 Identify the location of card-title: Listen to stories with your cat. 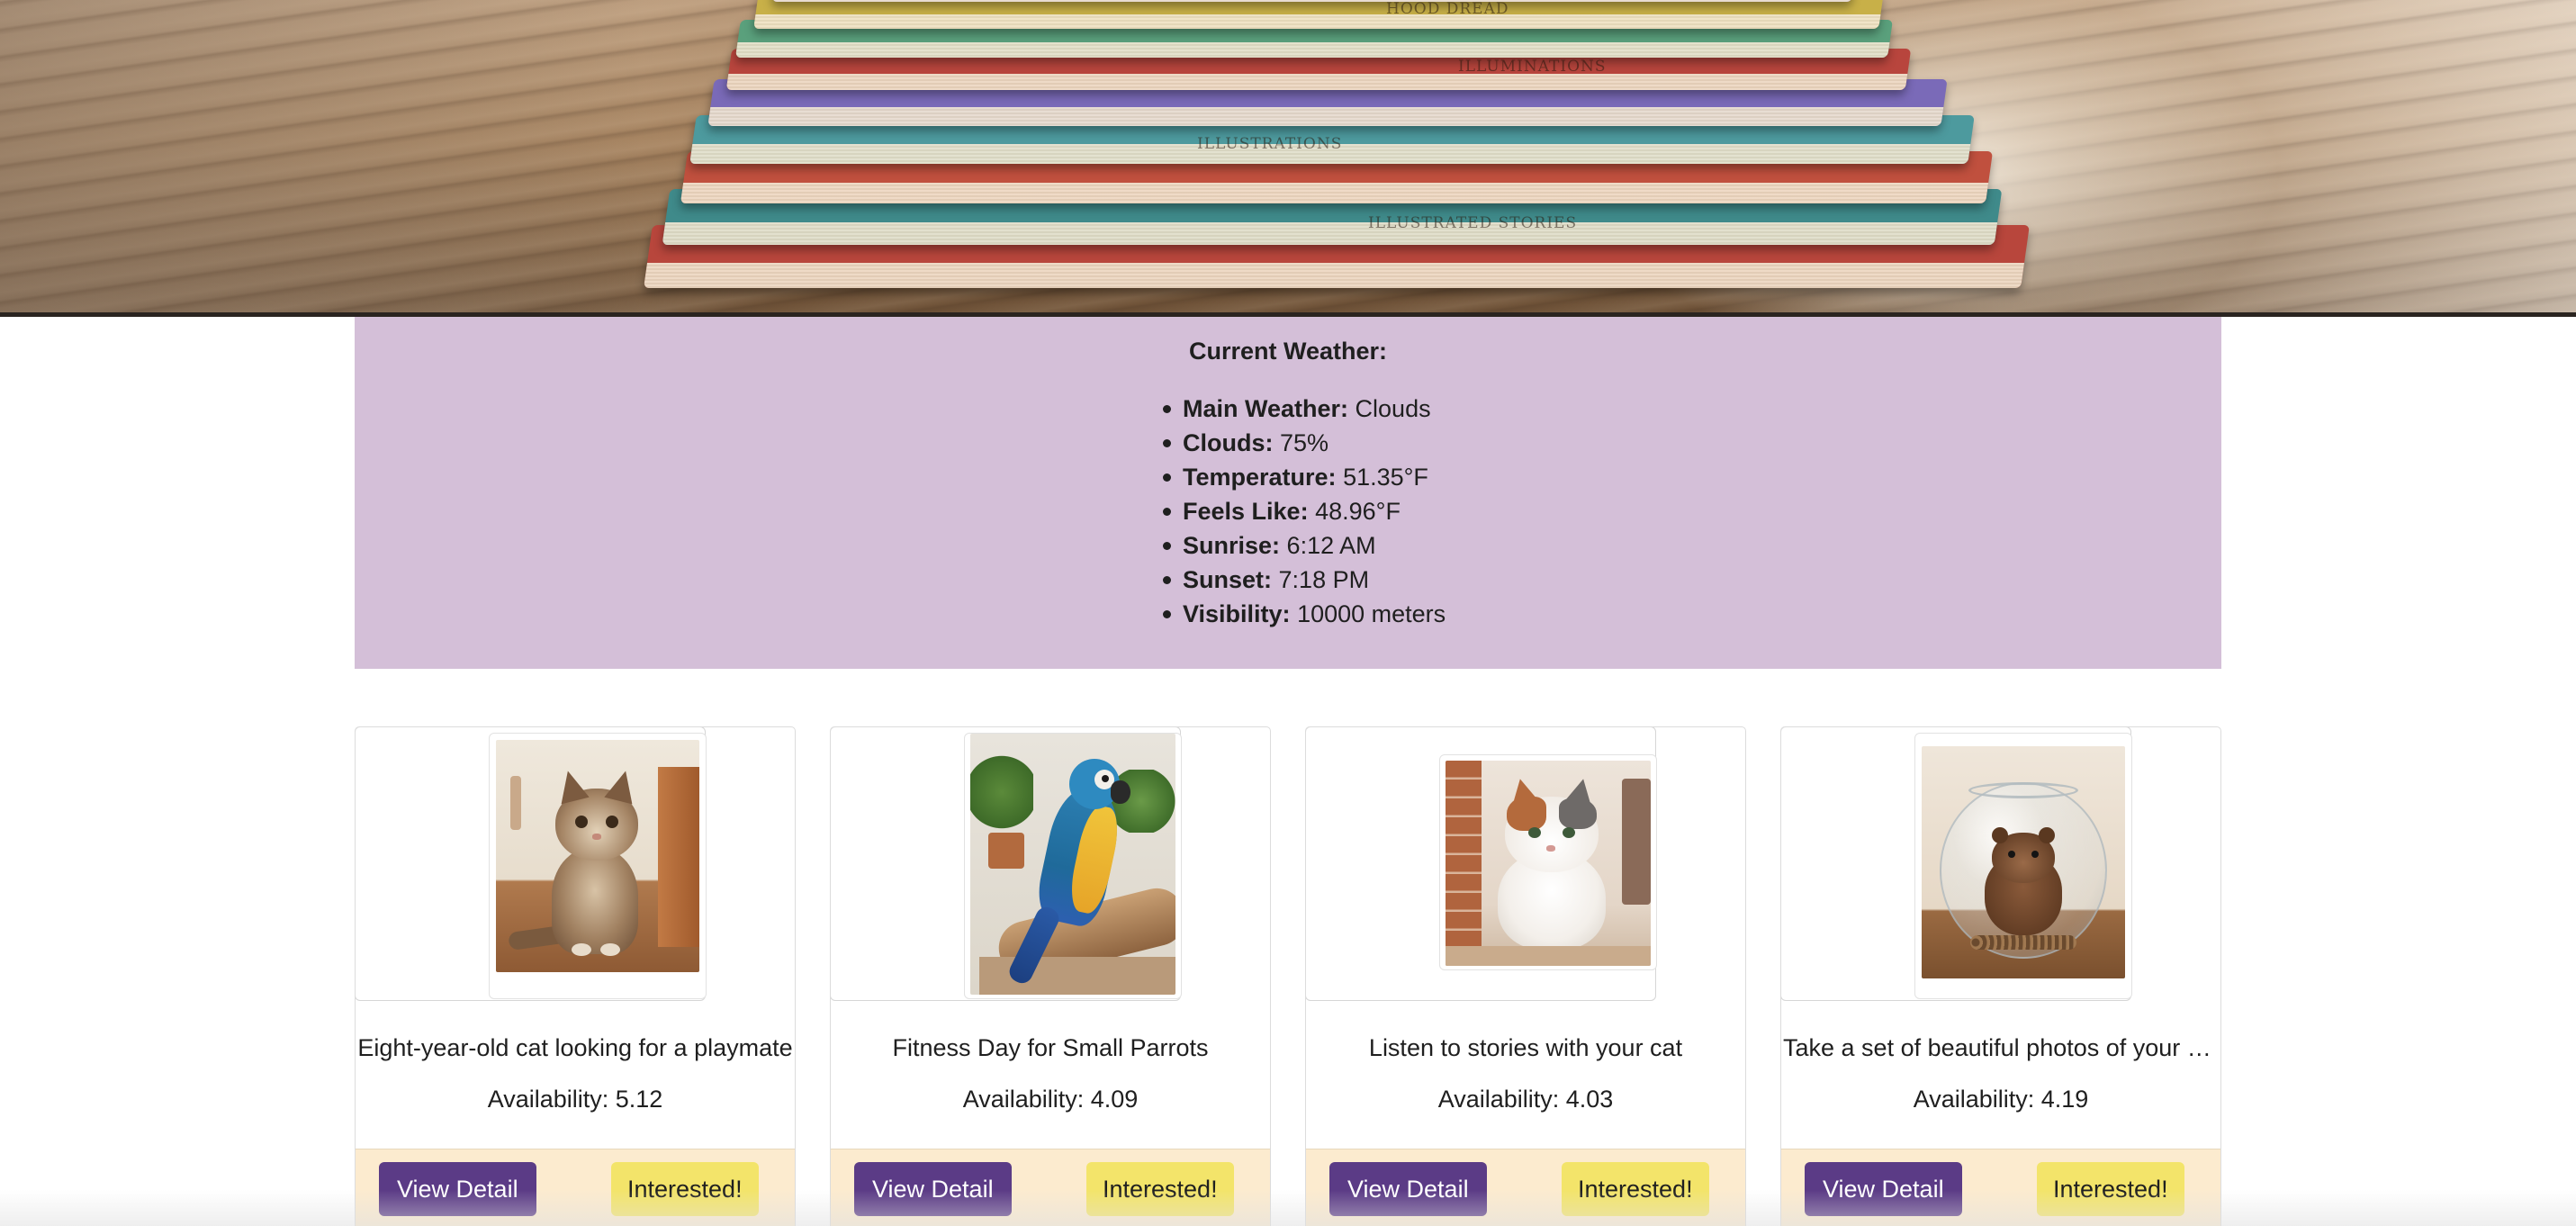
(1525, 1047).